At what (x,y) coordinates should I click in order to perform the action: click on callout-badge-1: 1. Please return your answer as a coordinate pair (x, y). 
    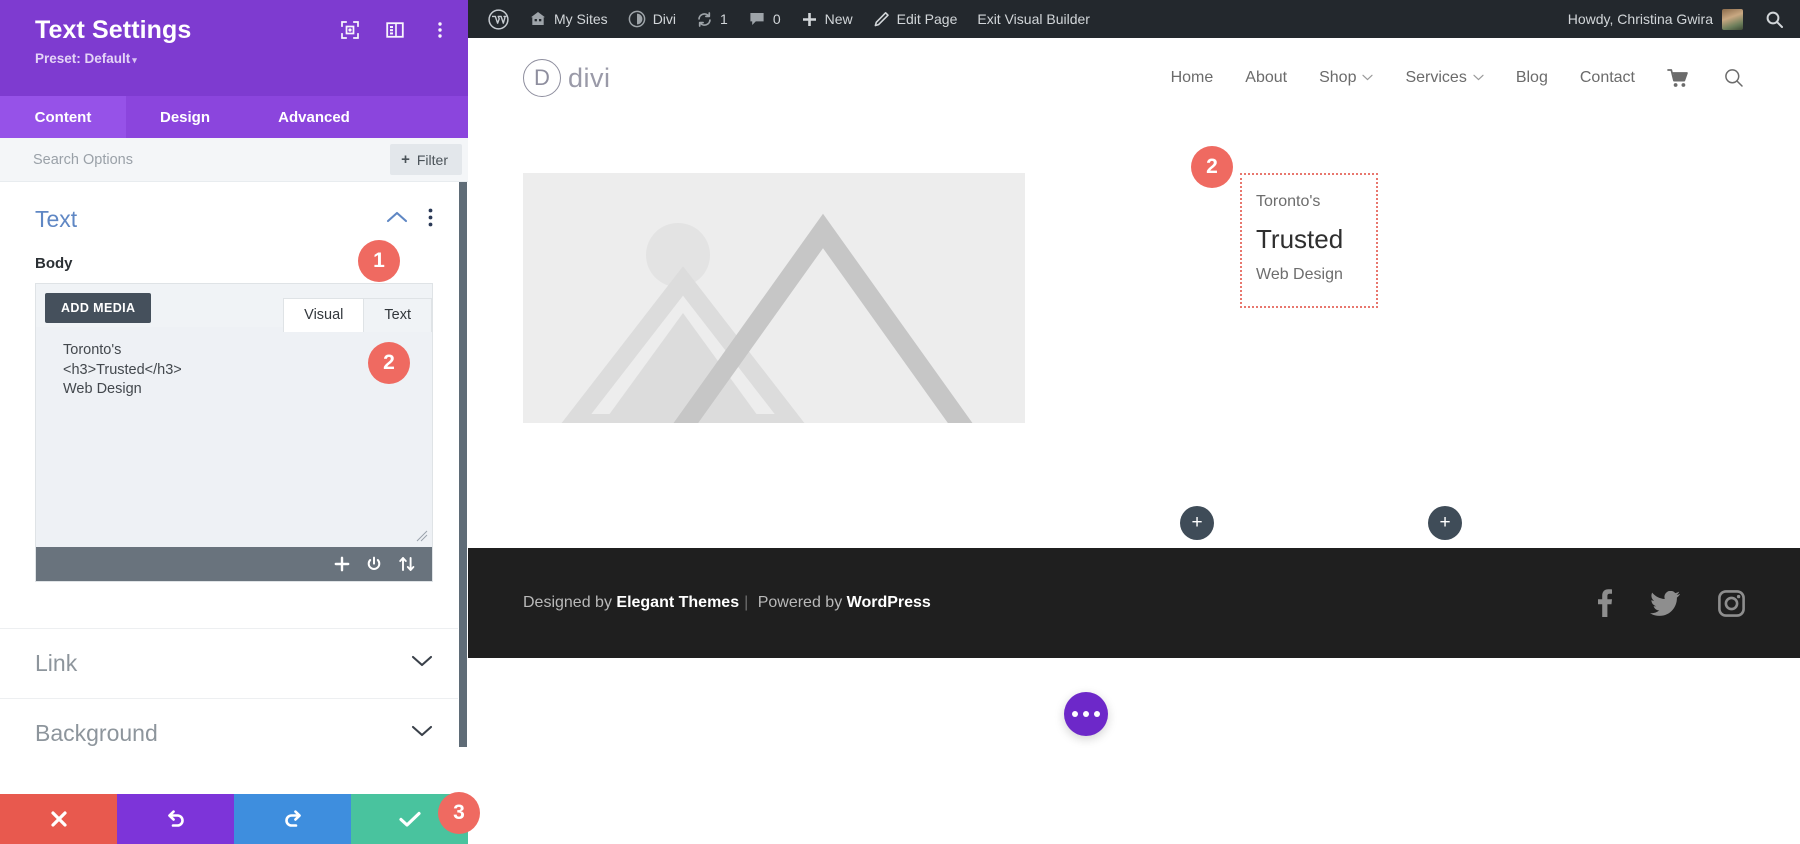
    Looking at the image, I should click on (379, 261).